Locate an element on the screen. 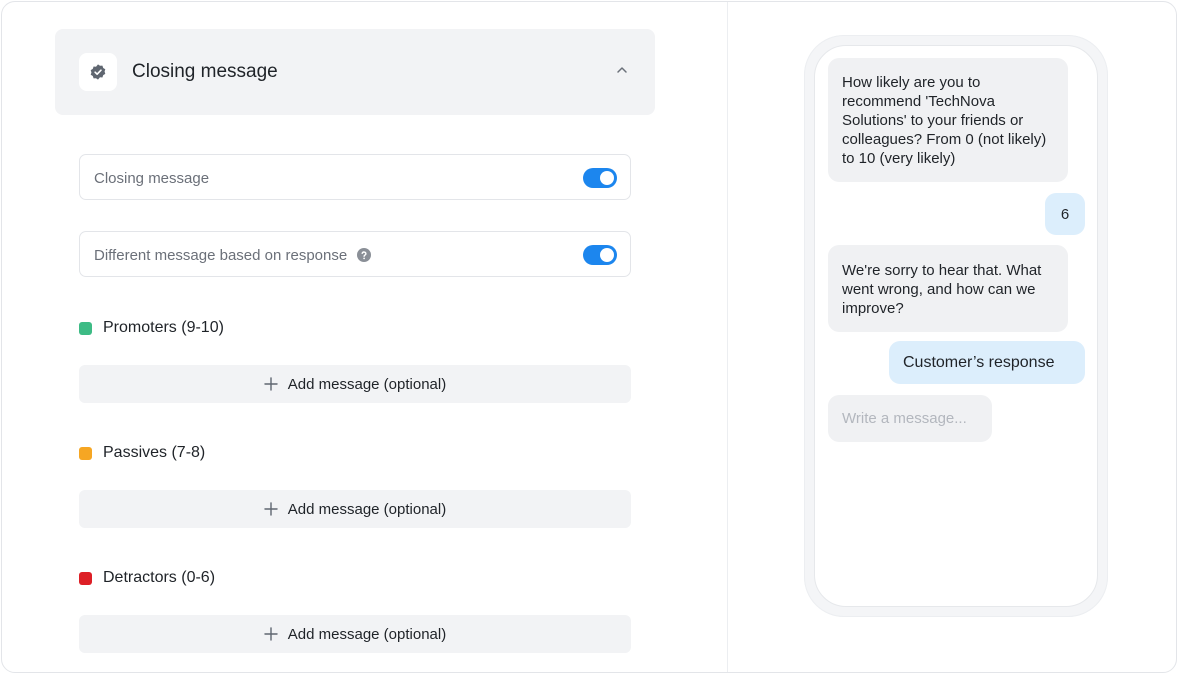  section-title: Closing message is located at coordinates (205, 71).